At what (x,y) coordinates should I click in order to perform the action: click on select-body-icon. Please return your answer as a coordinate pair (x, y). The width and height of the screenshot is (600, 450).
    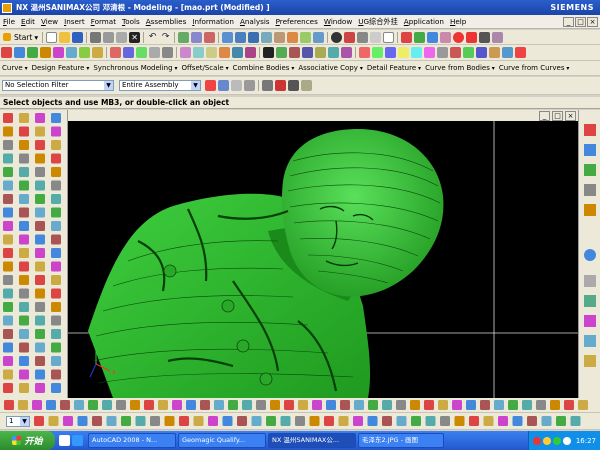
    Looking at the image, I should click on (223, 85).